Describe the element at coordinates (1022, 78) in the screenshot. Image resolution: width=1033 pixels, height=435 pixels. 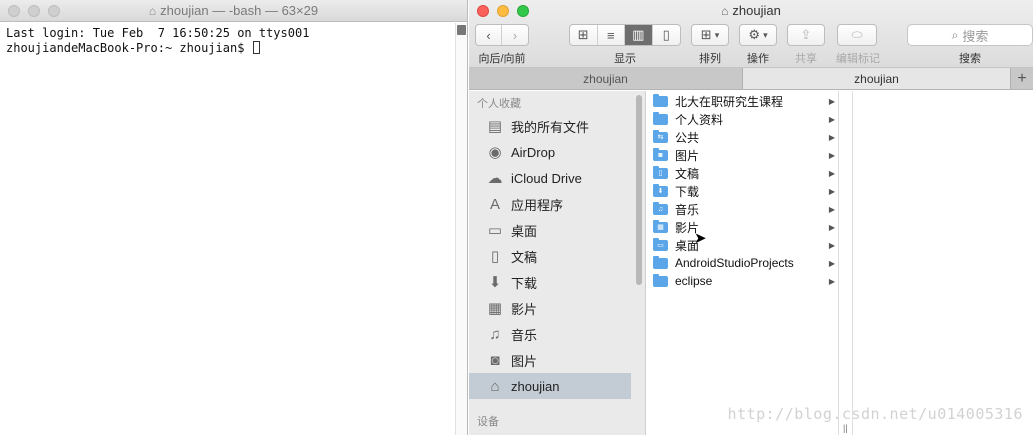
I see `new-tab-button: +` at that location.